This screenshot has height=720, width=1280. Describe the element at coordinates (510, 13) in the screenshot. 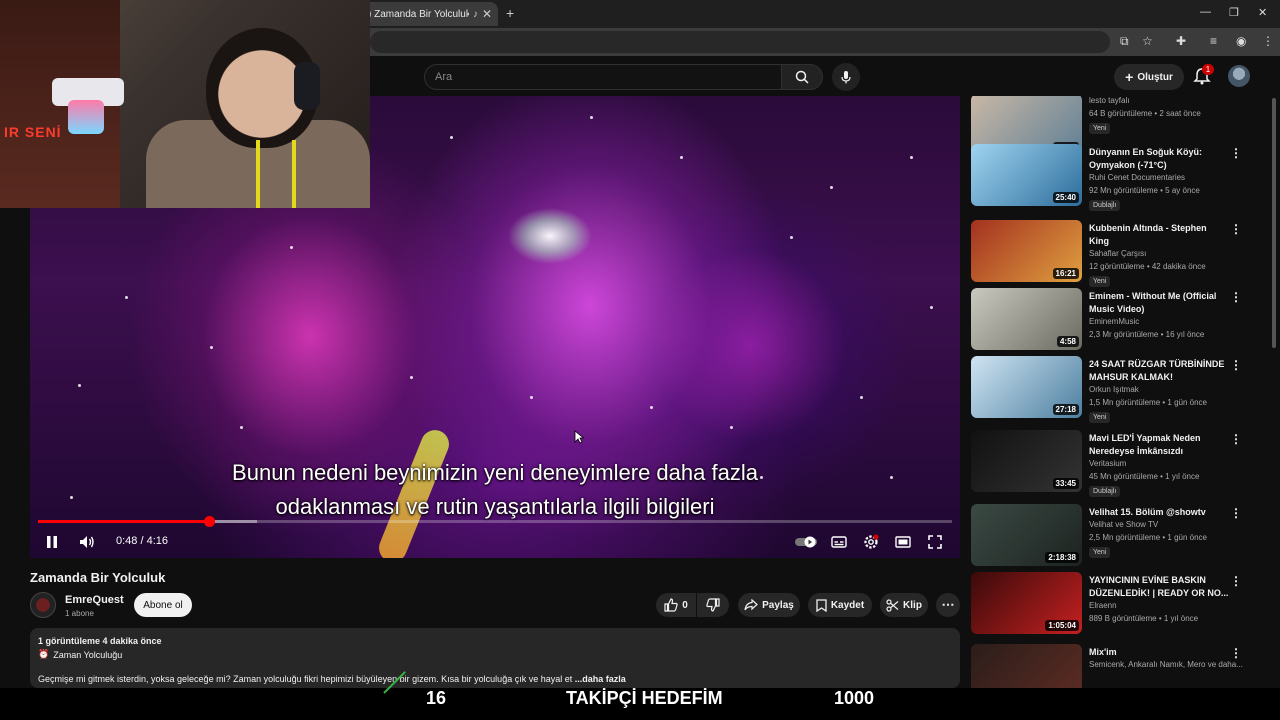

I see `new-tab-button: +` at that location.